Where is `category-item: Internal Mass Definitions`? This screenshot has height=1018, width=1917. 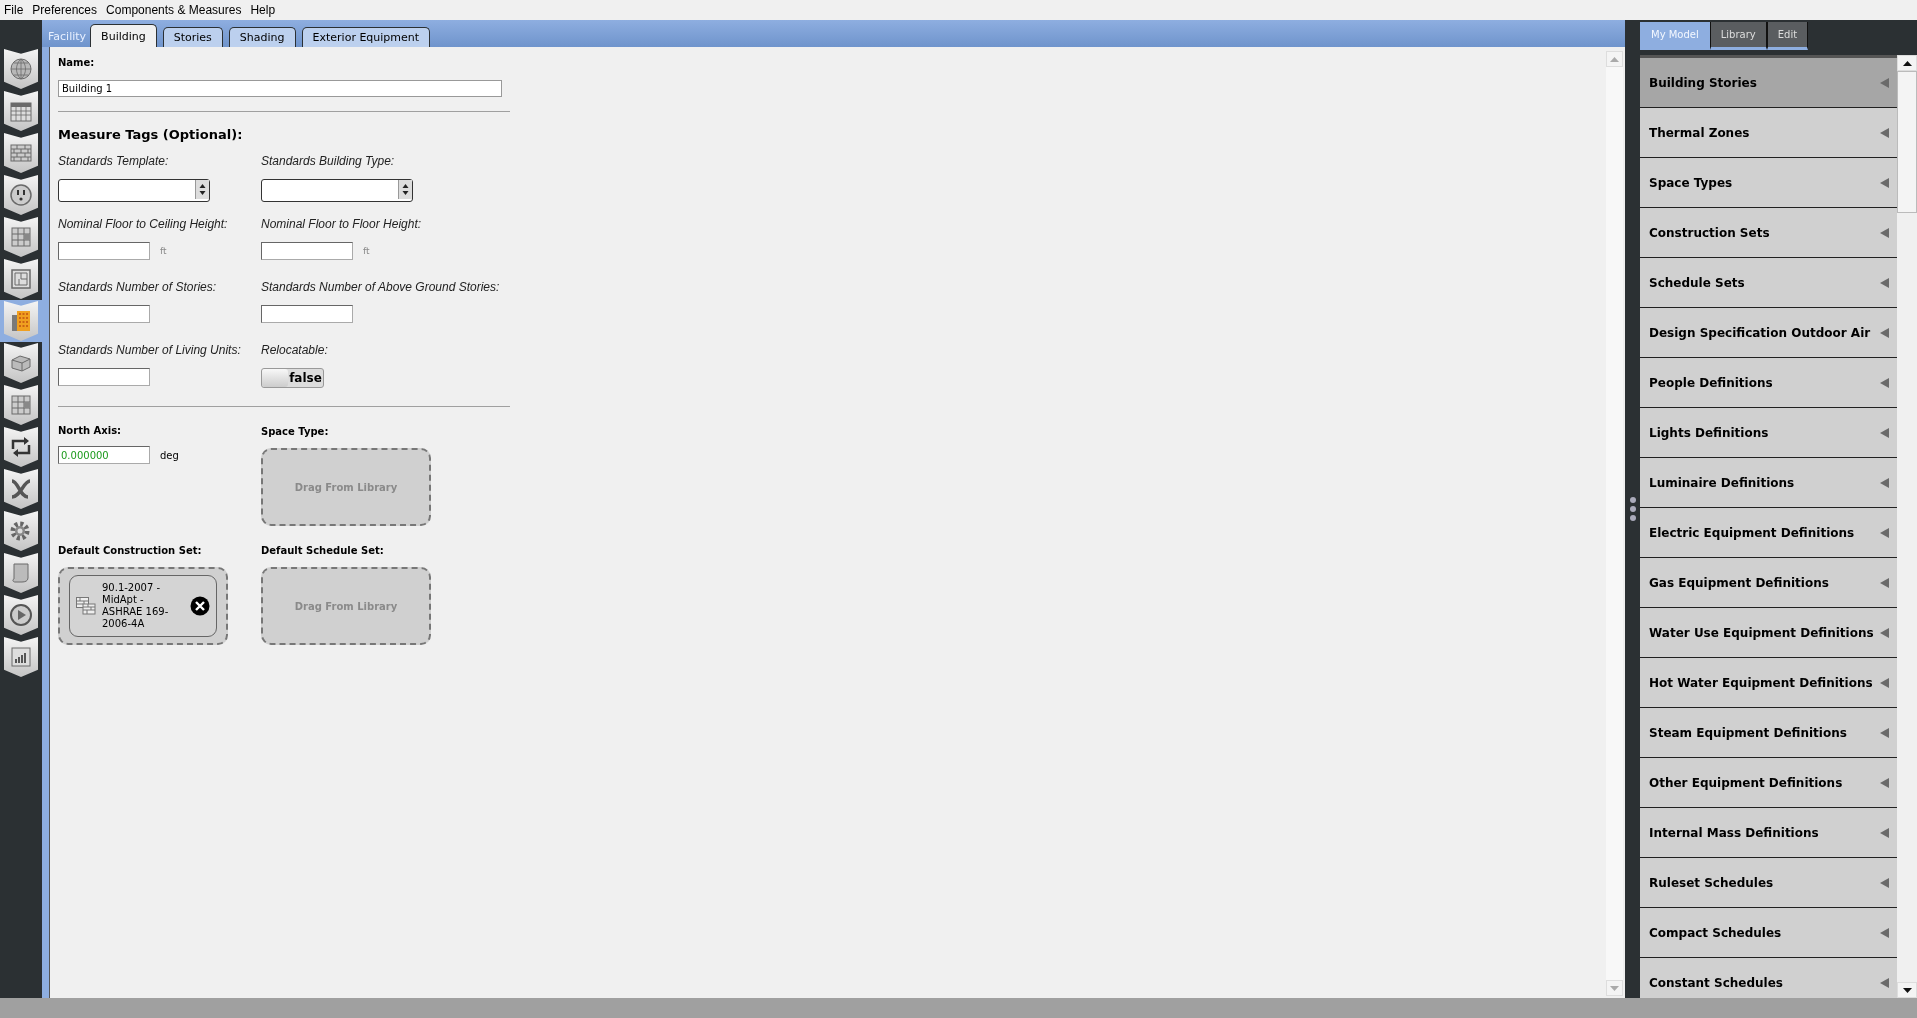
category-item: Internal Mass Definitions is located at coordinates (1768, 833).